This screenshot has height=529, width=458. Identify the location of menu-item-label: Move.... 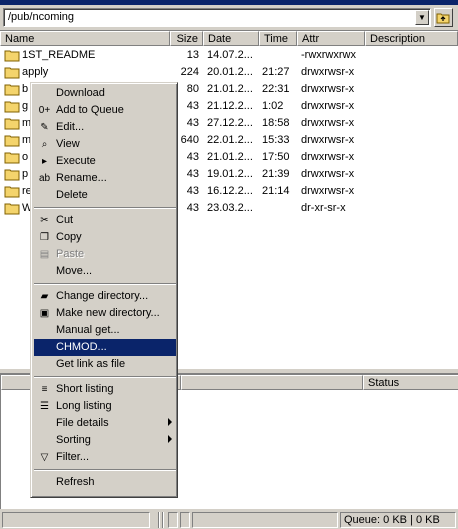
(74, 271).